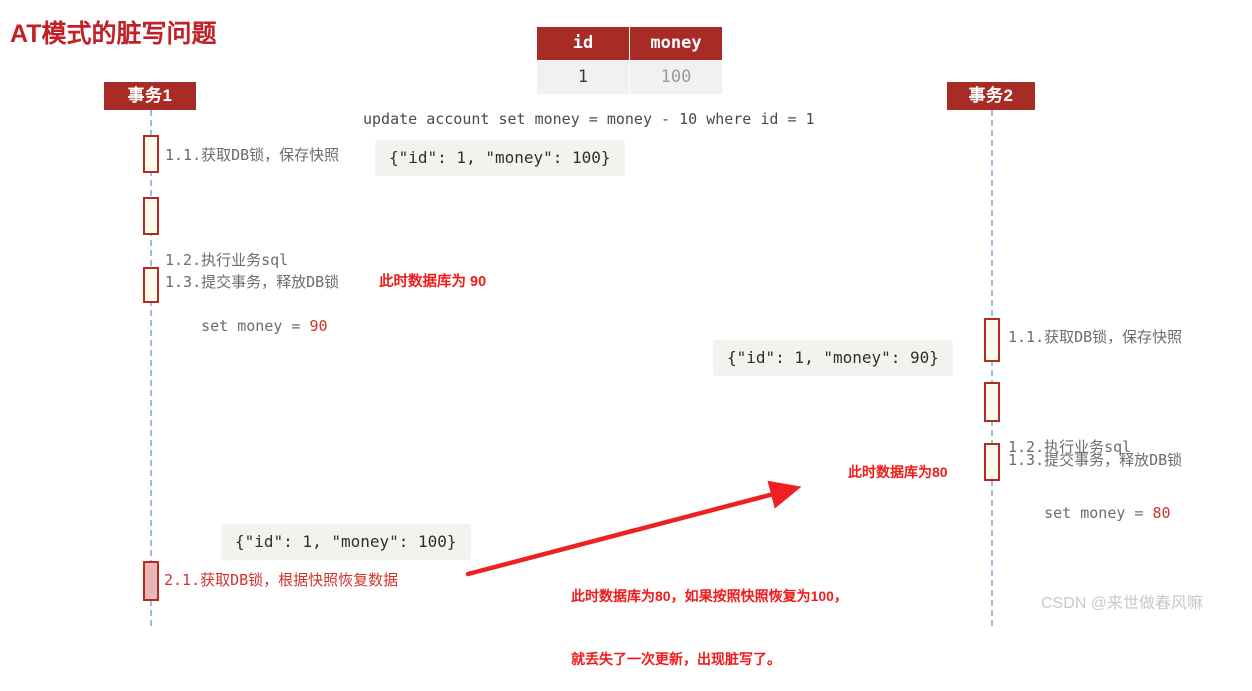 The image size is (1252, 691). I want to click on watermark: CSDN @来世做春风嘛, so click(1122, 603).